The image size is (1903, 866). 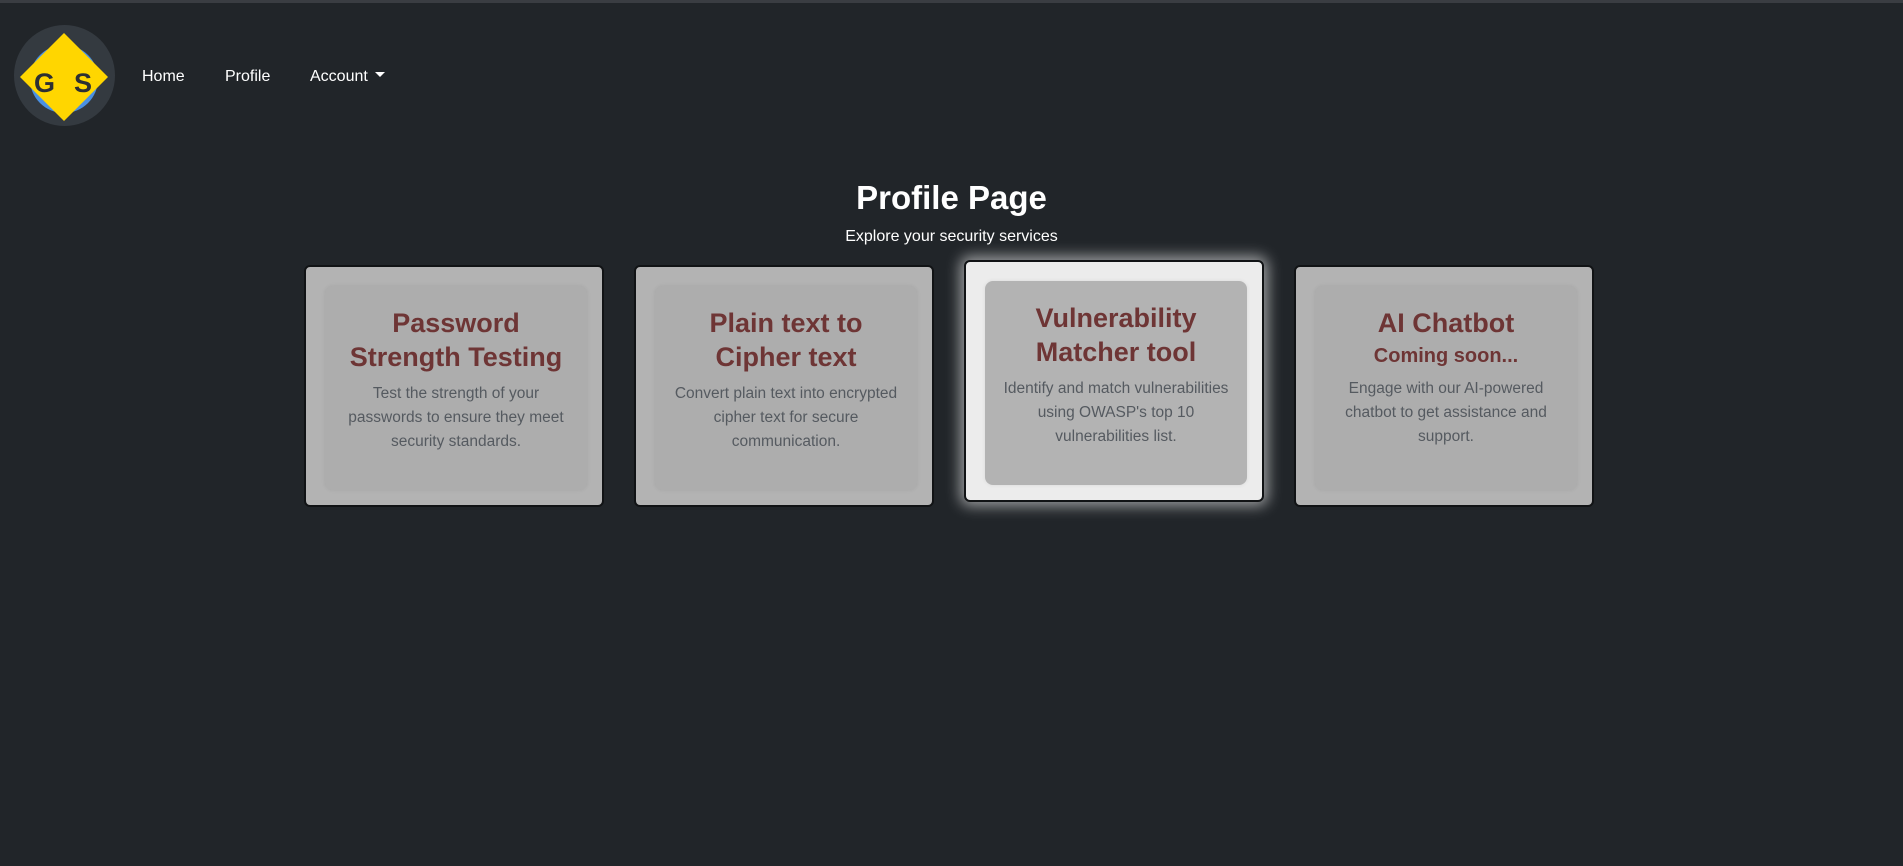 I want to click on logo-letter-g: G, so click(x=45, y=83).